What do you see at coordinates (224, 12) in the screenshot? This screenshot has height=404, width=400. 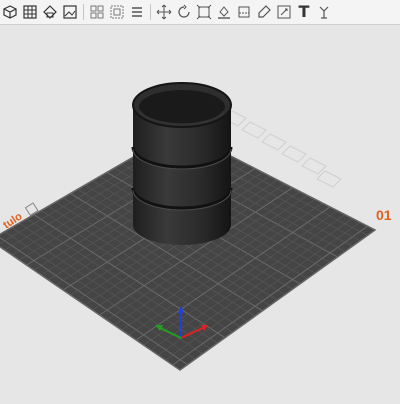 I see `lay-flat-icon` at bounding box center [224, 12].